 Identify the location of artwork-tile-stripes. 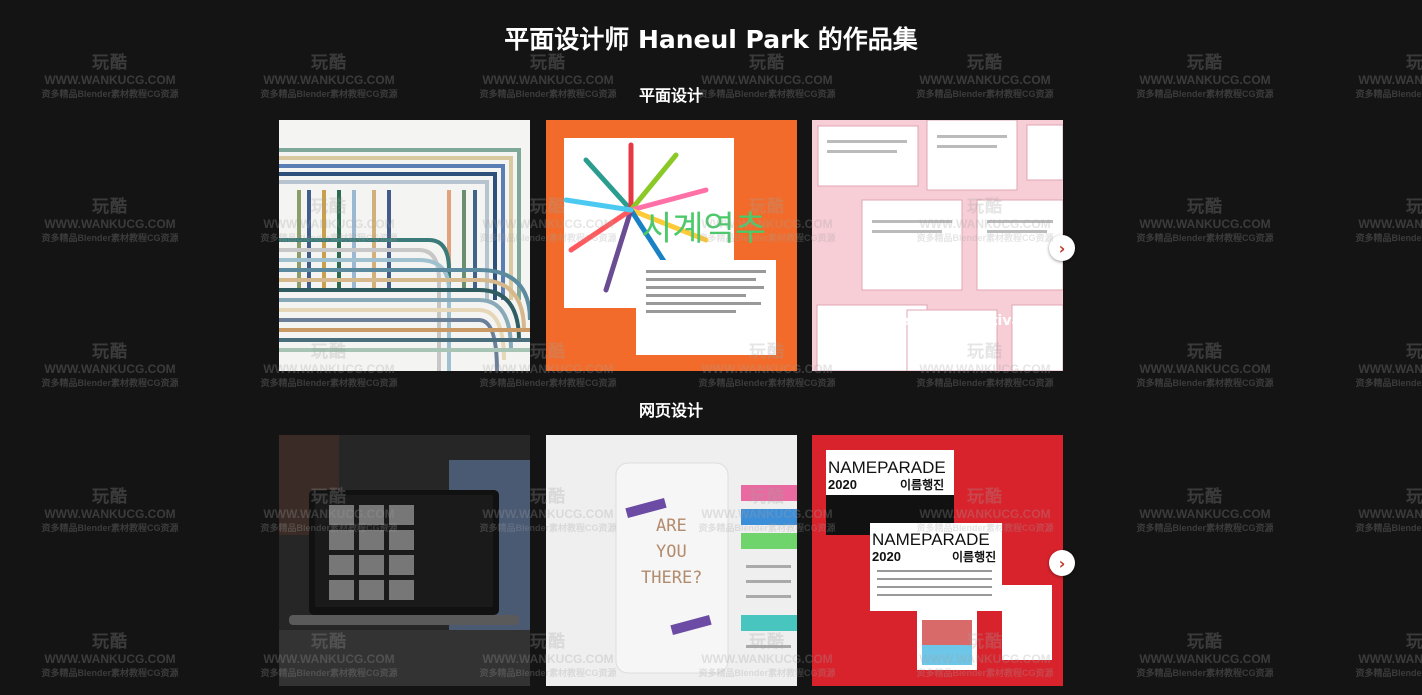
(404, 245).